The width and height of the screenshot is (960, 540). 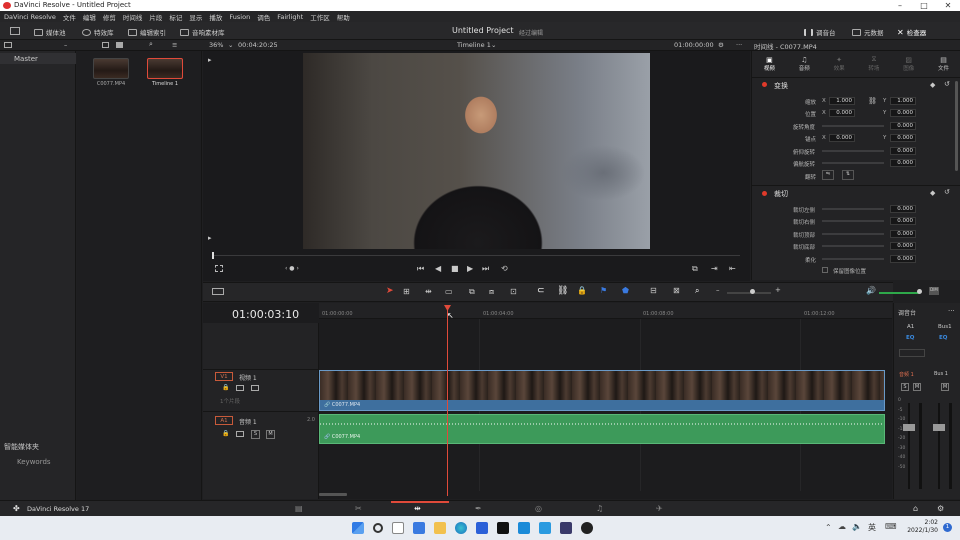 I want to click on network-icon: ☁, so click(x=842, y=526).